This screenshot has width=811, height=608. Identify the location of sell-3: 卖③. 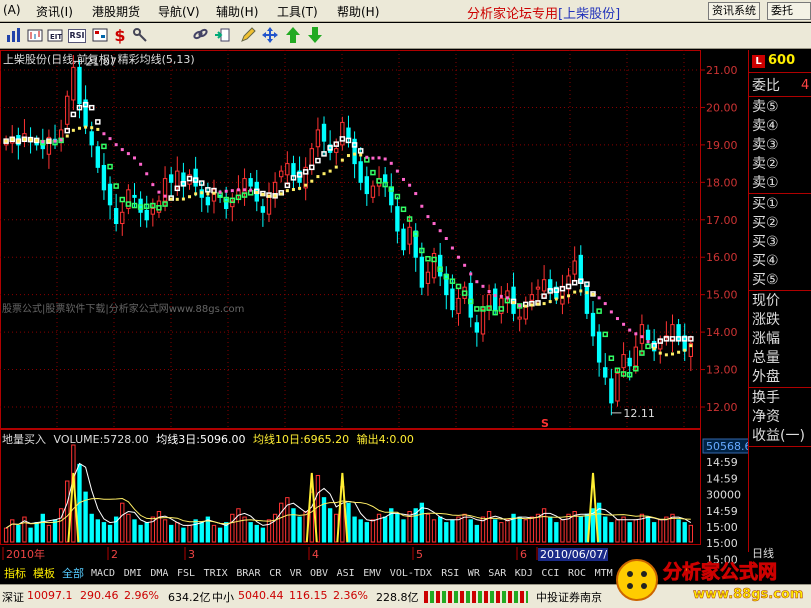
(765, 145).